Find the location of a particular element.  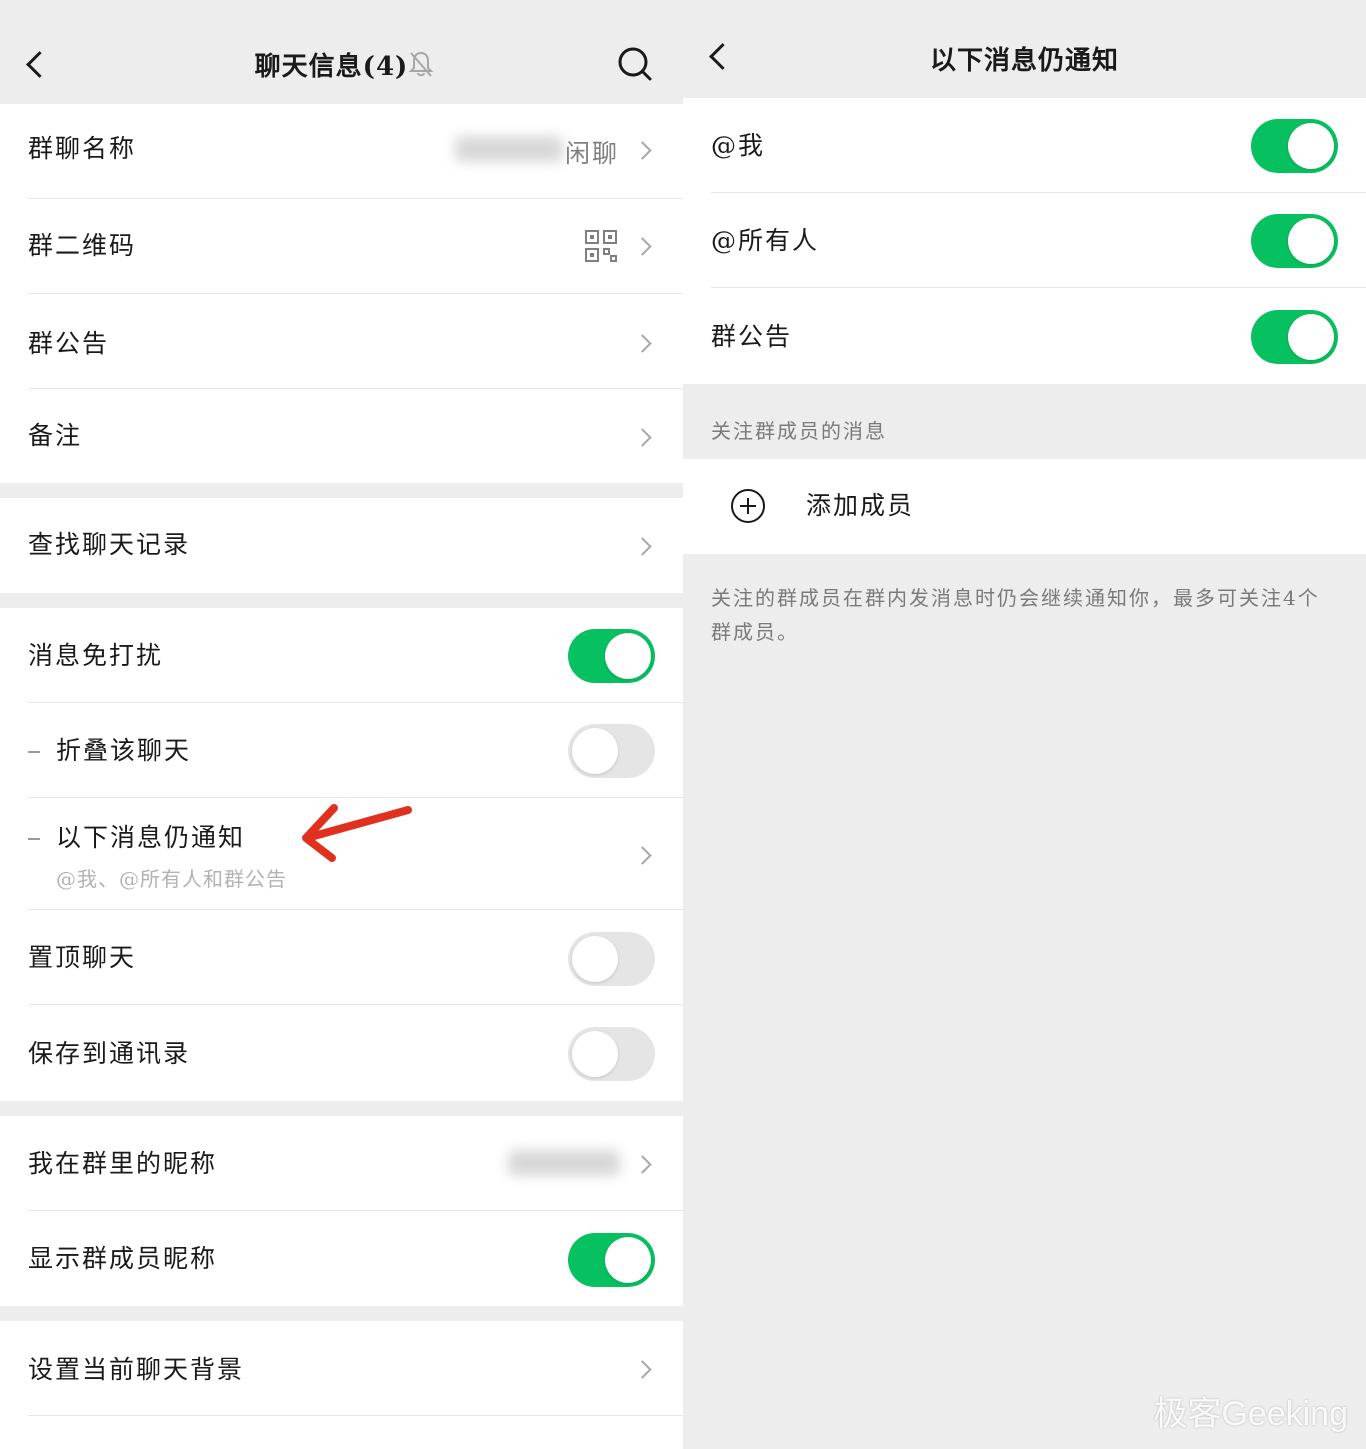

chat-info-navbar: 聊天信息(4) is located at coordinates (341, 52).